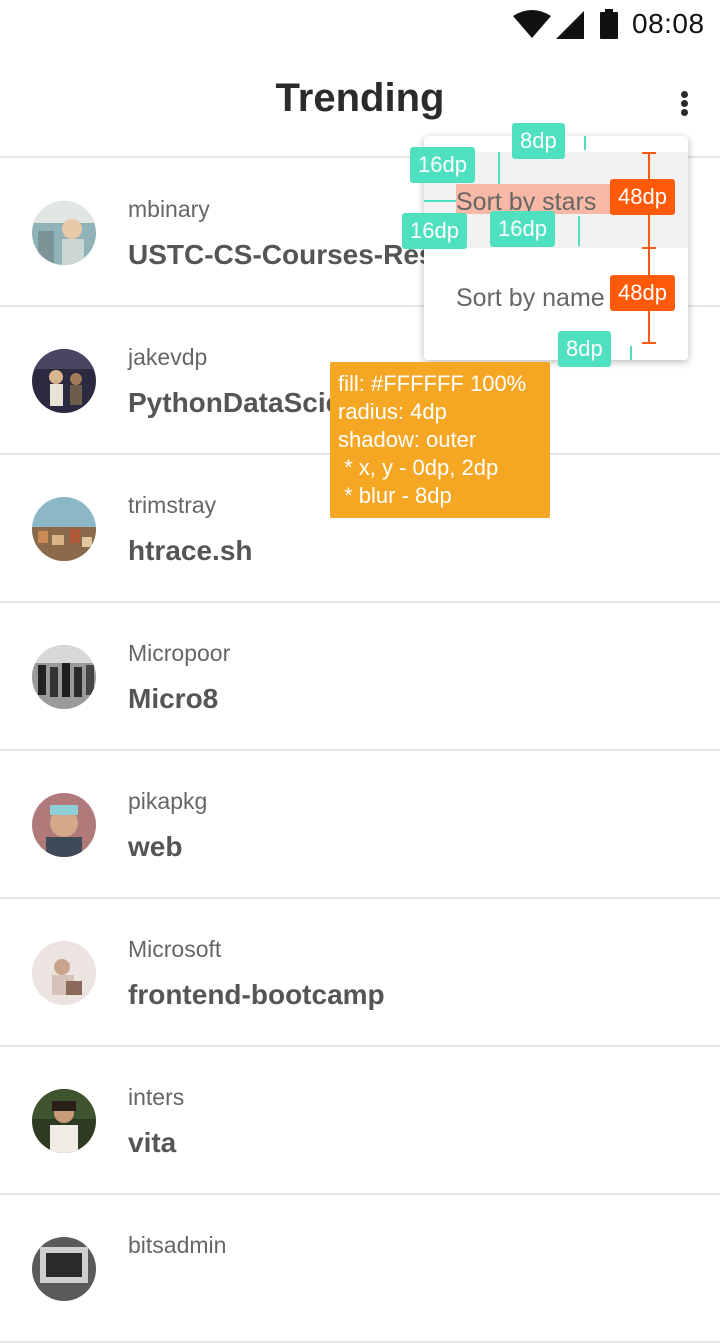  What do you see at coordinates (395, 495) in the screenshot?
I see `spec-line: * blur - 8dp` at bounding box center [395, 495].